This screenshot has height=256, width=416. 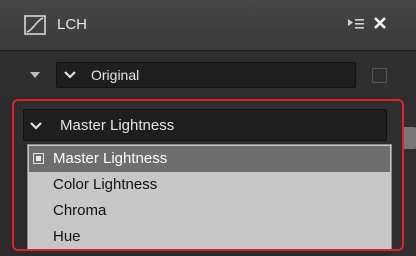 What do you see at coordinates (67, 236) in the screenshot?
I see `option-label: Hue` at bounding box center [67, 236].